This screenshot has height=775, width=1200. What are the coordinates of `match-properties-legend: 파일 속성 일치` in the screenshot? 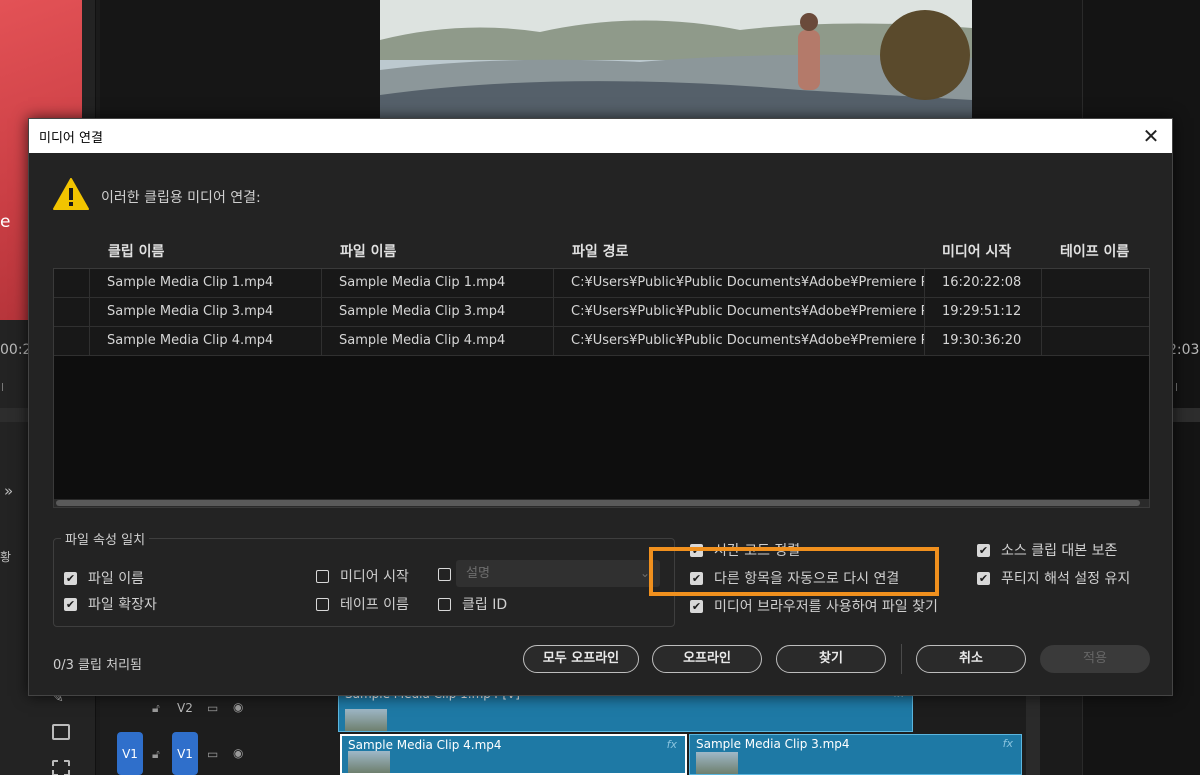 It's located at (105, 538).